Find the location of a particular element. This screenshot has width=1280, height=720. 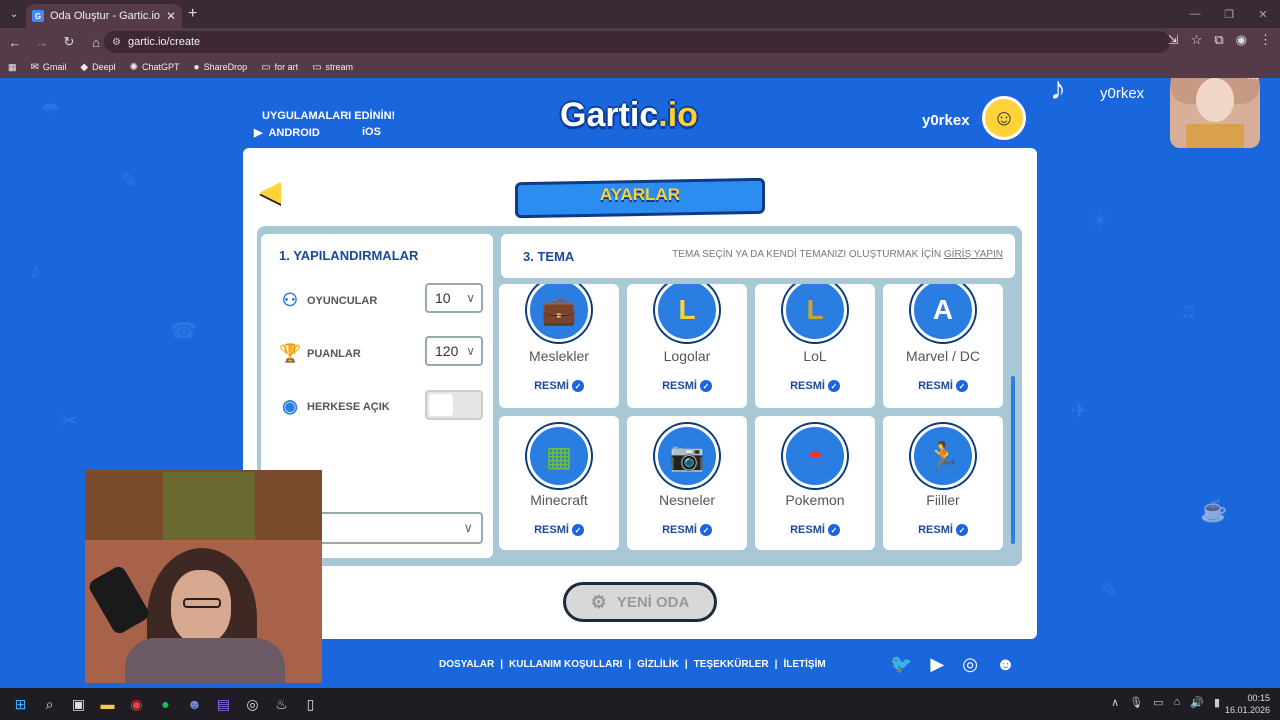

bookmark-chatgpt: ✺ ChatGPT is located at coordinates (155, 67).